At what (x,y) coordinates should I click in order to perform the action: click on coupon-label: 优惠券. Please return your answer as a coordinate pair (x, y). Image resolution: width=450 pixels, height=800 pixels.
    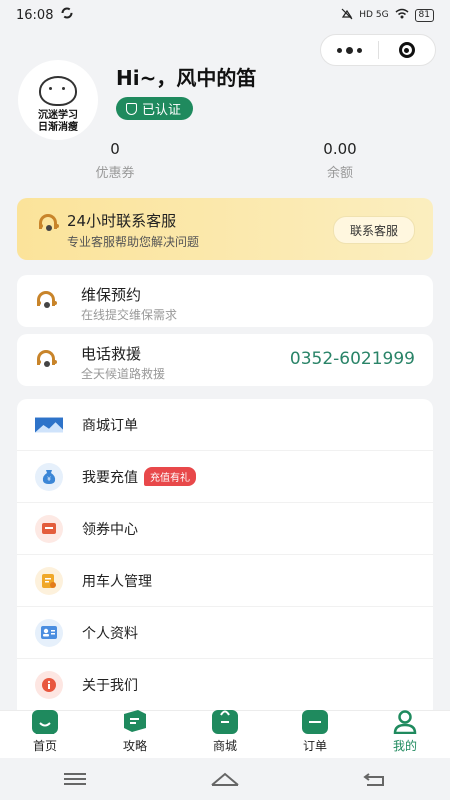
    Looking at the image, I should click on (115, 173).